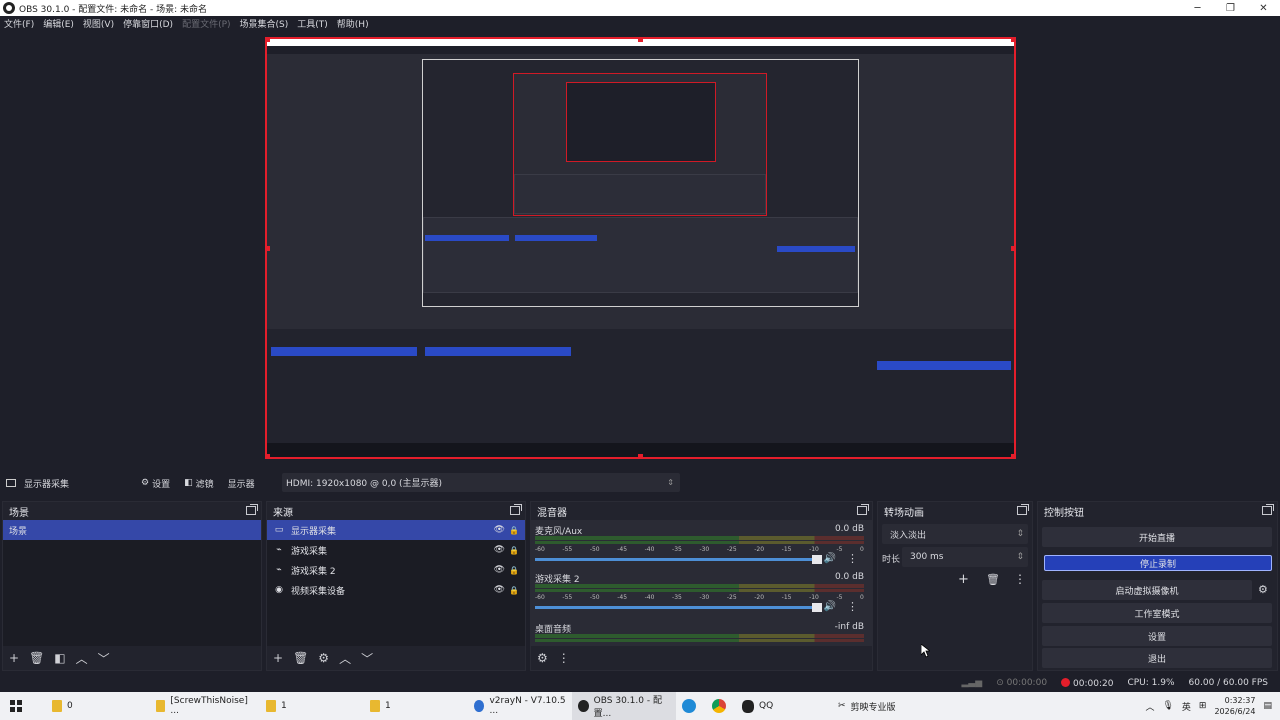 Image resolution: width=1280 pixels, height=720 pixels. What do you see at coordinates (955, 534) in the screenshot?
I see `transition-select: 淡入淡出 ⇕` at bounding box center [955, 534].